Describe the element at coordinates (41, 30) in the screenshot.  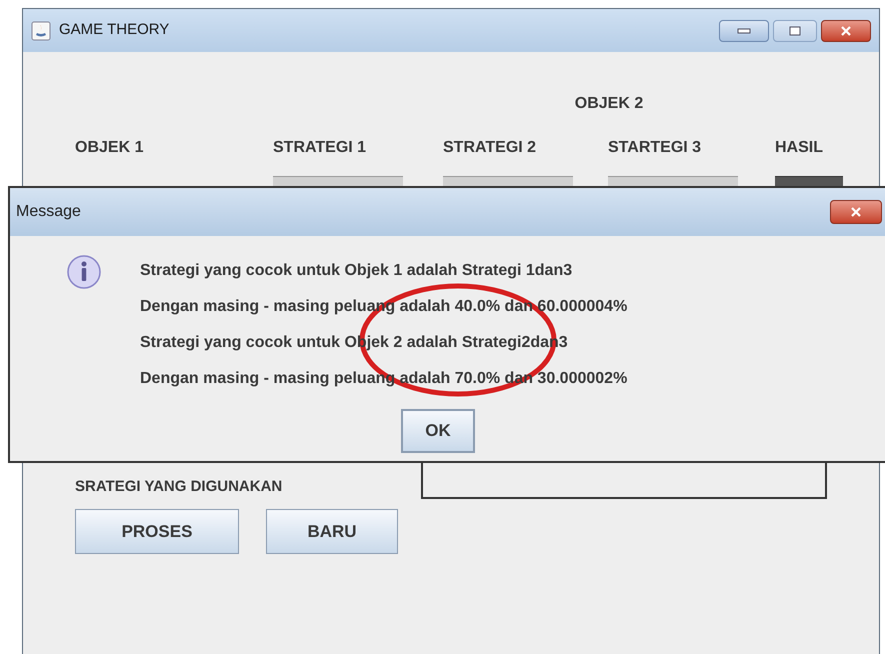
I see `app-icon` at that location.